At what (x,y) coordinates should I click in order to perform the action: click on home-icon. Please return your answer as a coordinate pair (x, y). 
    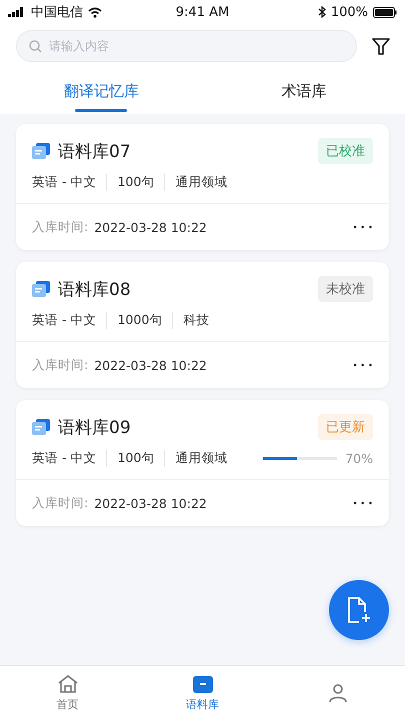
    Looking at the image, I should click on (67, 684).